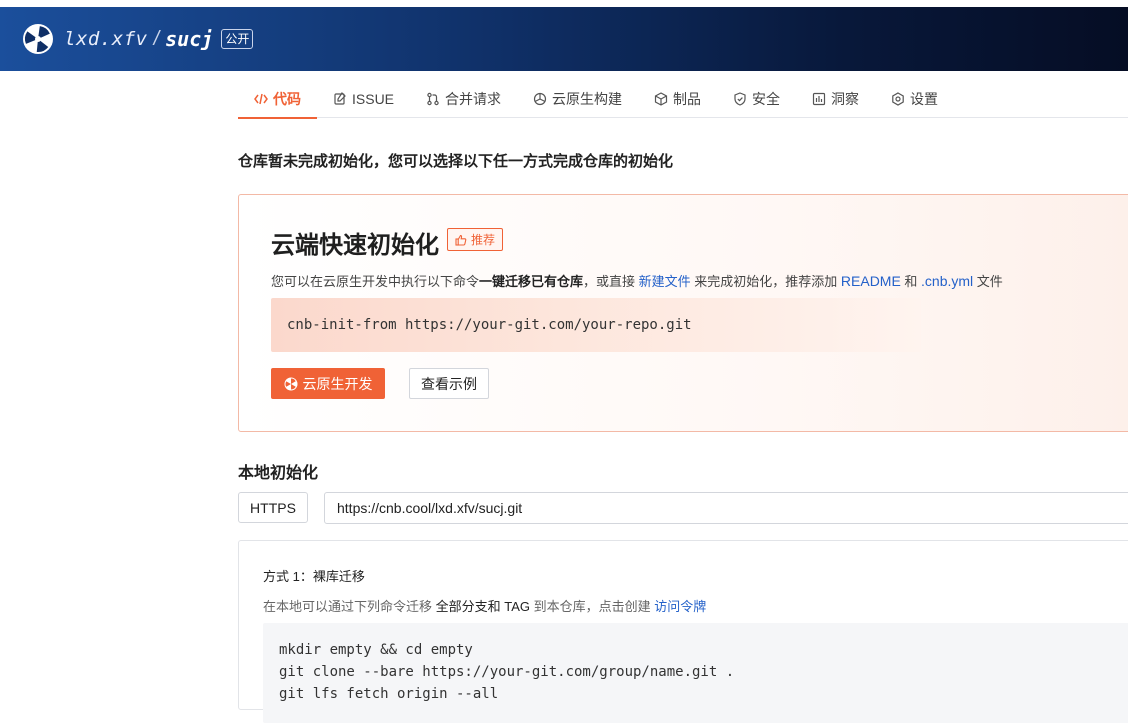 The width and height of the screenshot is (1128, 723). I want to click on tab-label: 制品, so click(687, 99).